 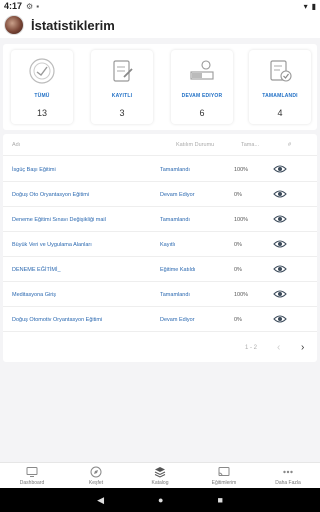 I want to click on row-status: Eğitime Katıldı, so click(x=178, y=270).